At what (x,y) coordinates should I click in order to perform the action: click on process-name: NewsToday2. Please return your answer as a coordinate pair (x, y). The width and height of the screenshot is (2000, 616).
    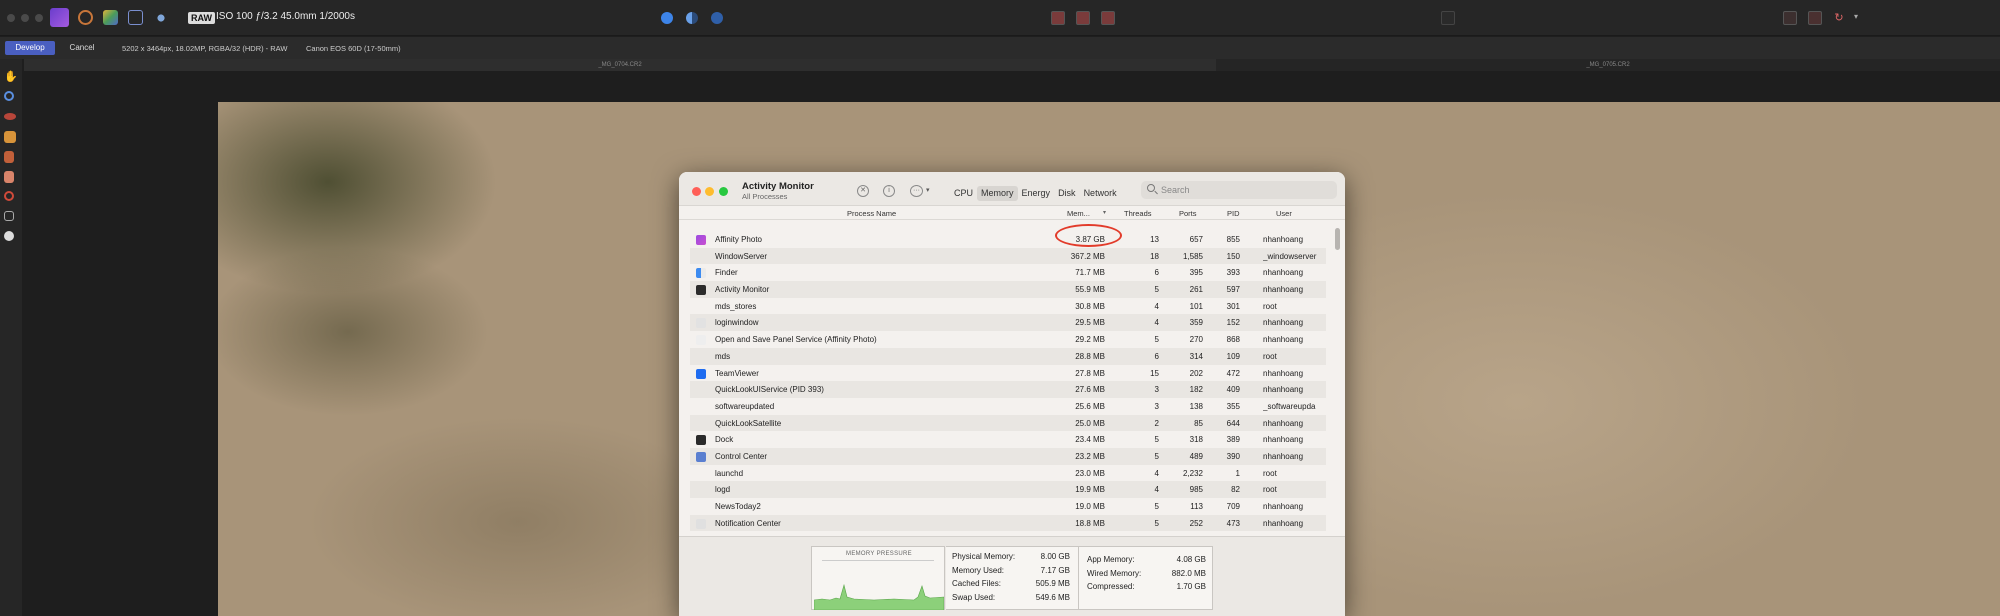
    Looking at the image, I should click on (738, 506).